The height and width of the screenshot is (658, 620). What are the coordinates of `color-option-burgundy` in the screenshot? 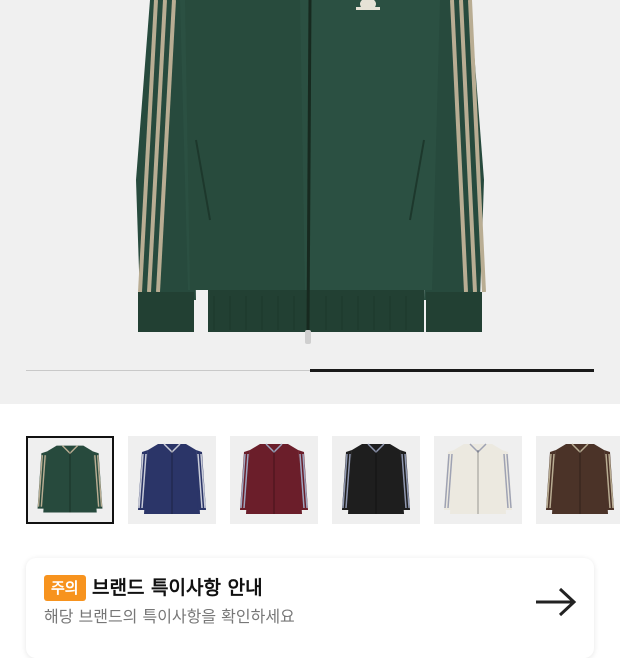 It's located at (274, 480).